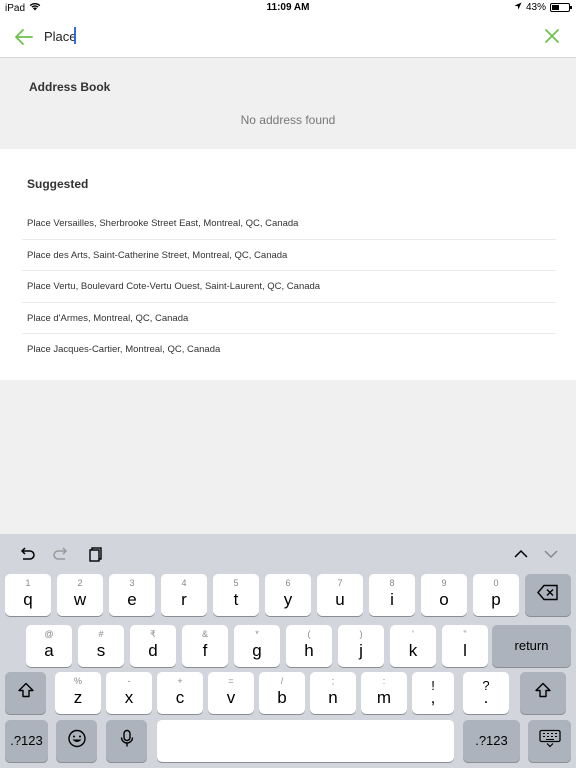 The width and height of the screenshot is (576, 768). I want to click on key-m: :m, so click(384, 693).